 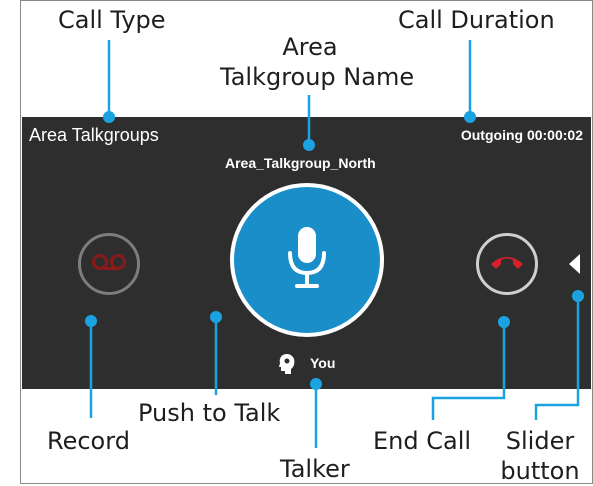 What do you see at coordinates (504, 322) in the screenshot?
I see `dot-end-call` at bounding box center [504, 322].